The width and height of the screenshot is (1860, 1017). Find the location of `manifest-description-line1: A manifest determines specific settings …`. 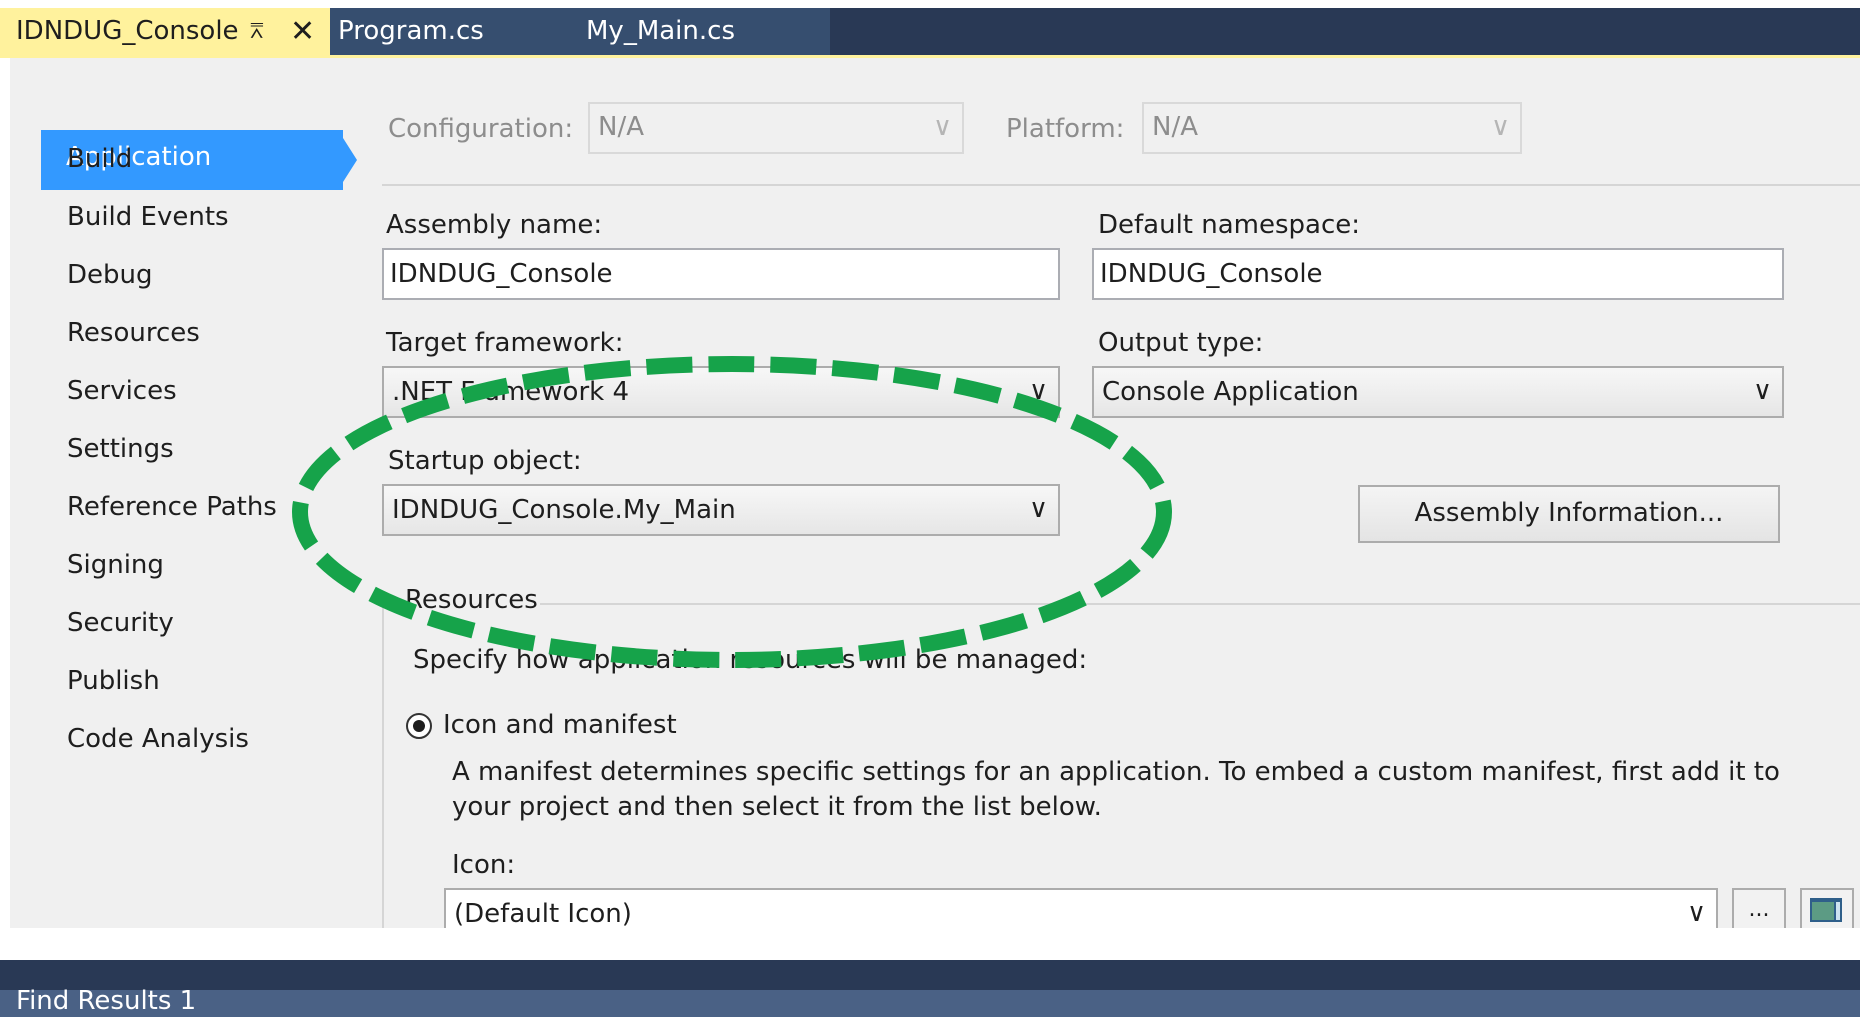

manifest-description-line1: A manifest determines specific settings … is located at coordinates (1116, 772).